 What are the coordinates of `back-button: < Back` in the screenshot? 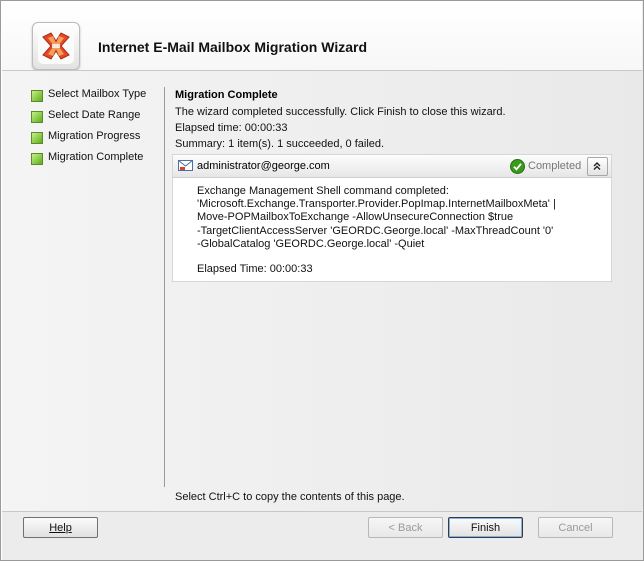 It's located at (405, 527).